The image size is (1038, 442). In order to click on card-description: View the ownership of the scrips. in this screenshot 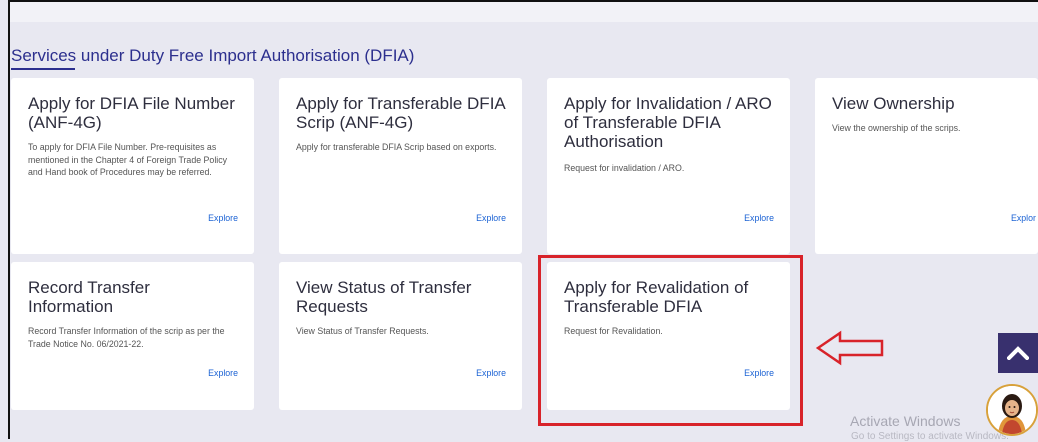, I will do `click(896, 128)`.